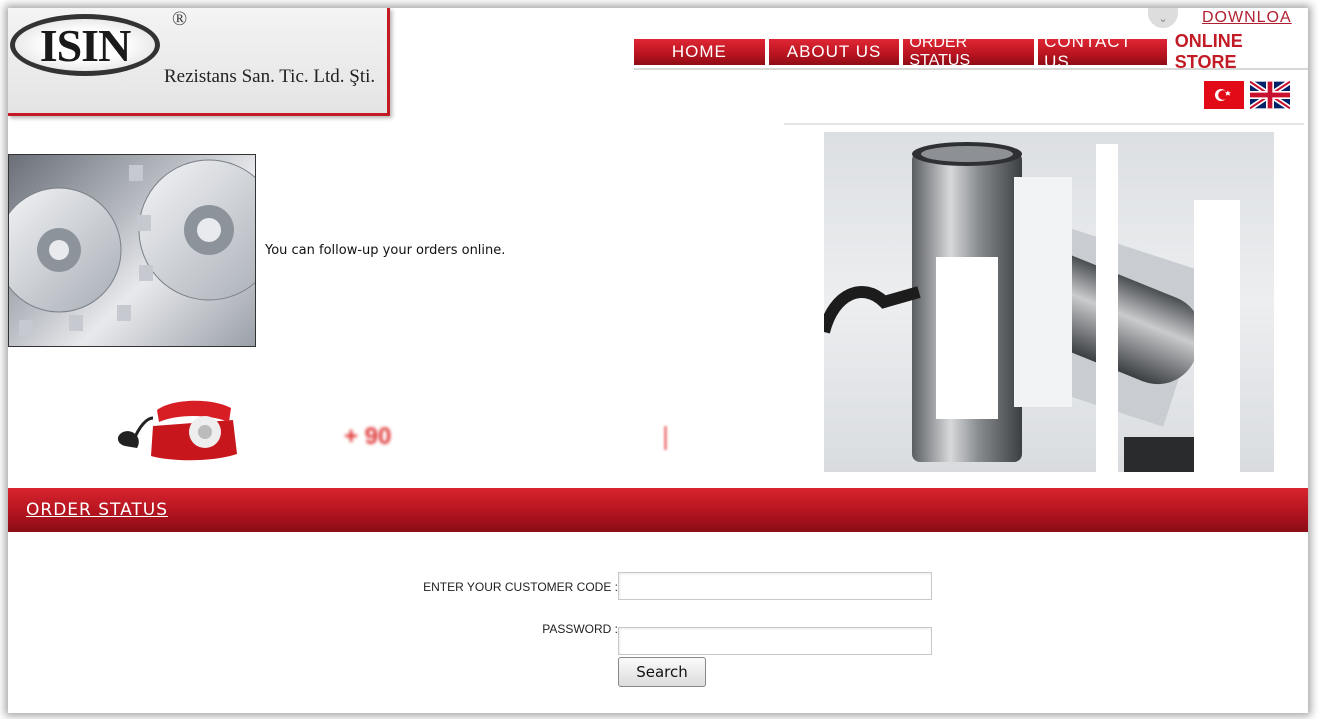 Image resolution: width=1318 pixels, height=719 pixels. Describe the element at coordinates (1044, 124) in the screenshot. I see `header-separator` at that location.